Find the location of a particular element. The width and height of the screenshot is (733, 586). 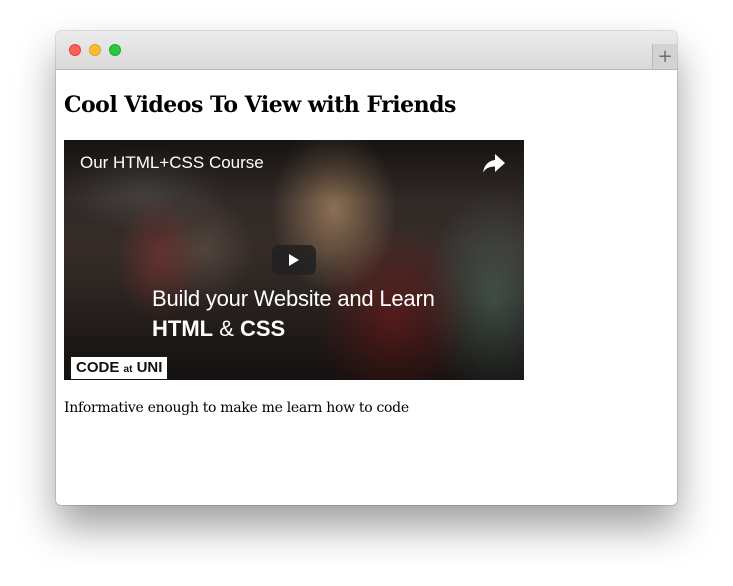

code-at-uni-logo: CODE at UNI is located at coordinates (119, 368).